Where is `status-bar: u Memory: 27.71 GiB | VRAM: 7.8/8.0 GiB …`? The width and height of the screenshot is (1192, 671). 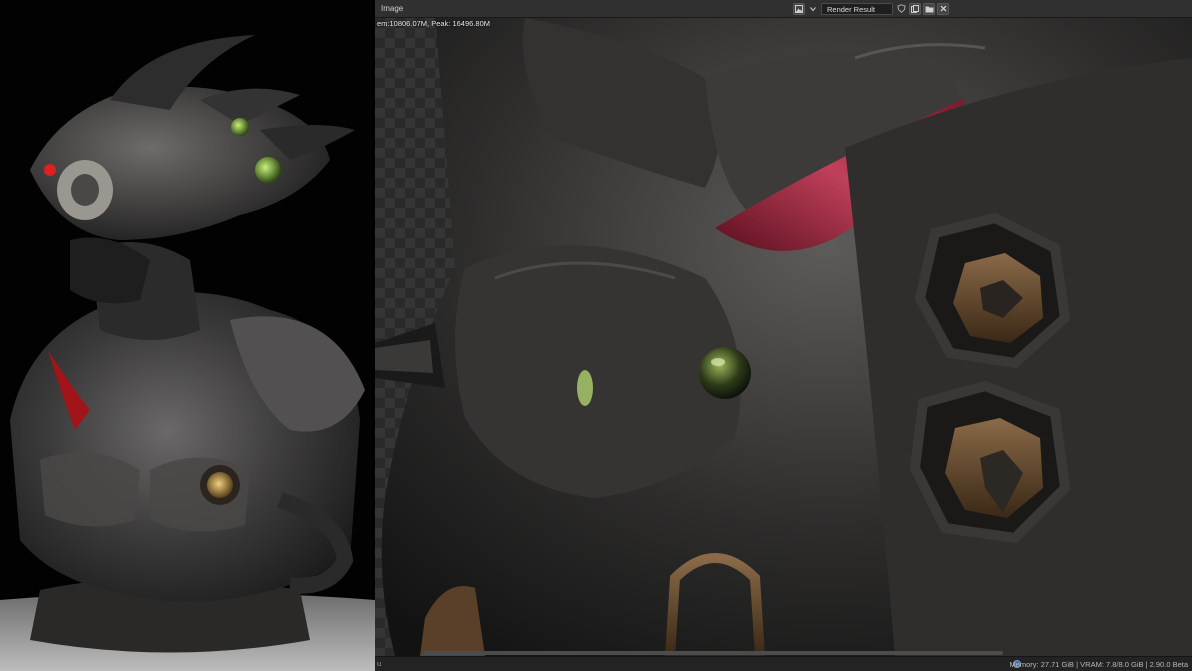
status-bar: u Memory: 27.71 GiB | VRAM: 7.8/8.0 GiB … is located at coordinates (783, 663).